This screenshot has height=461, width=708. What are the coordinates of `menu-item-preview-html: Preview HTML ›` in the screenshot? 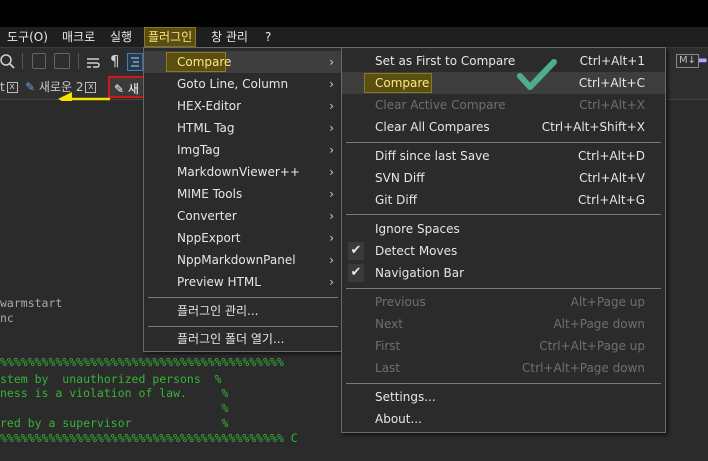 It's located at (243, 282).